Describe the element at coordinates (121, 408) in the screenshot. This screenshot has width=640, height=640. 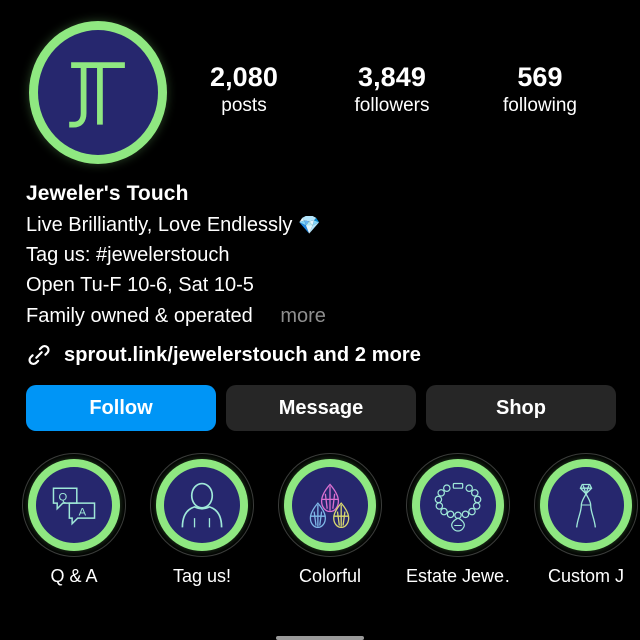
I see `follow-button: Follow` at that location.